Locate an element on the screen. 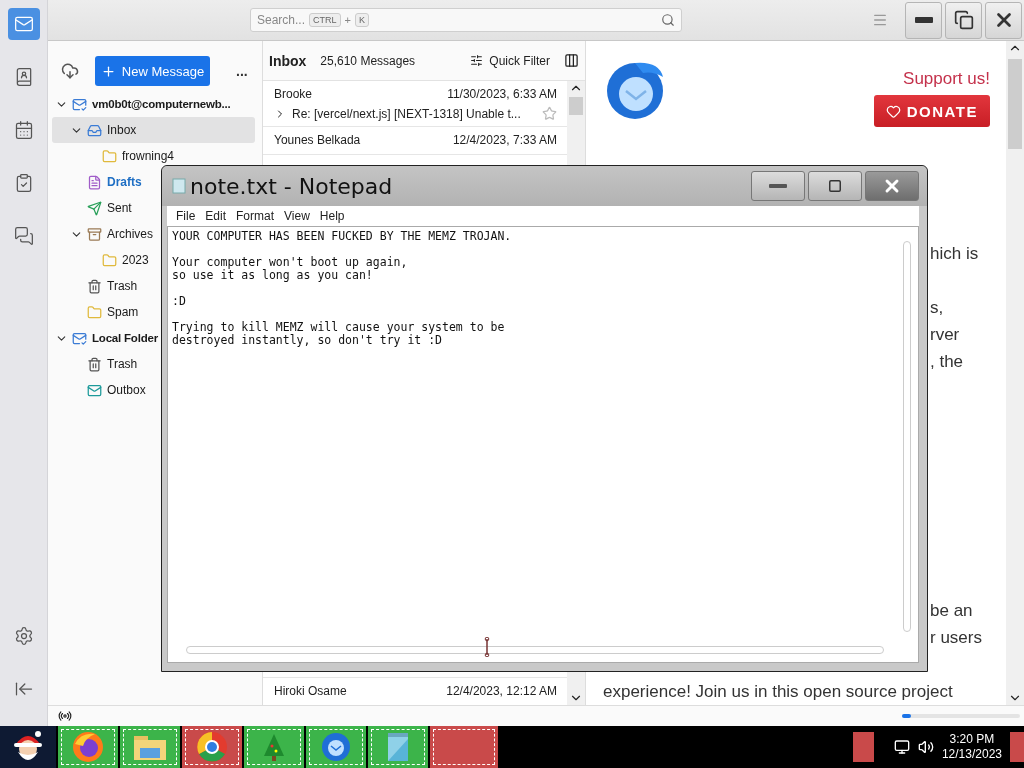 This screenshot has height=768, width=1024. chat-bubbles-icon is located at coordinates (23, 236).